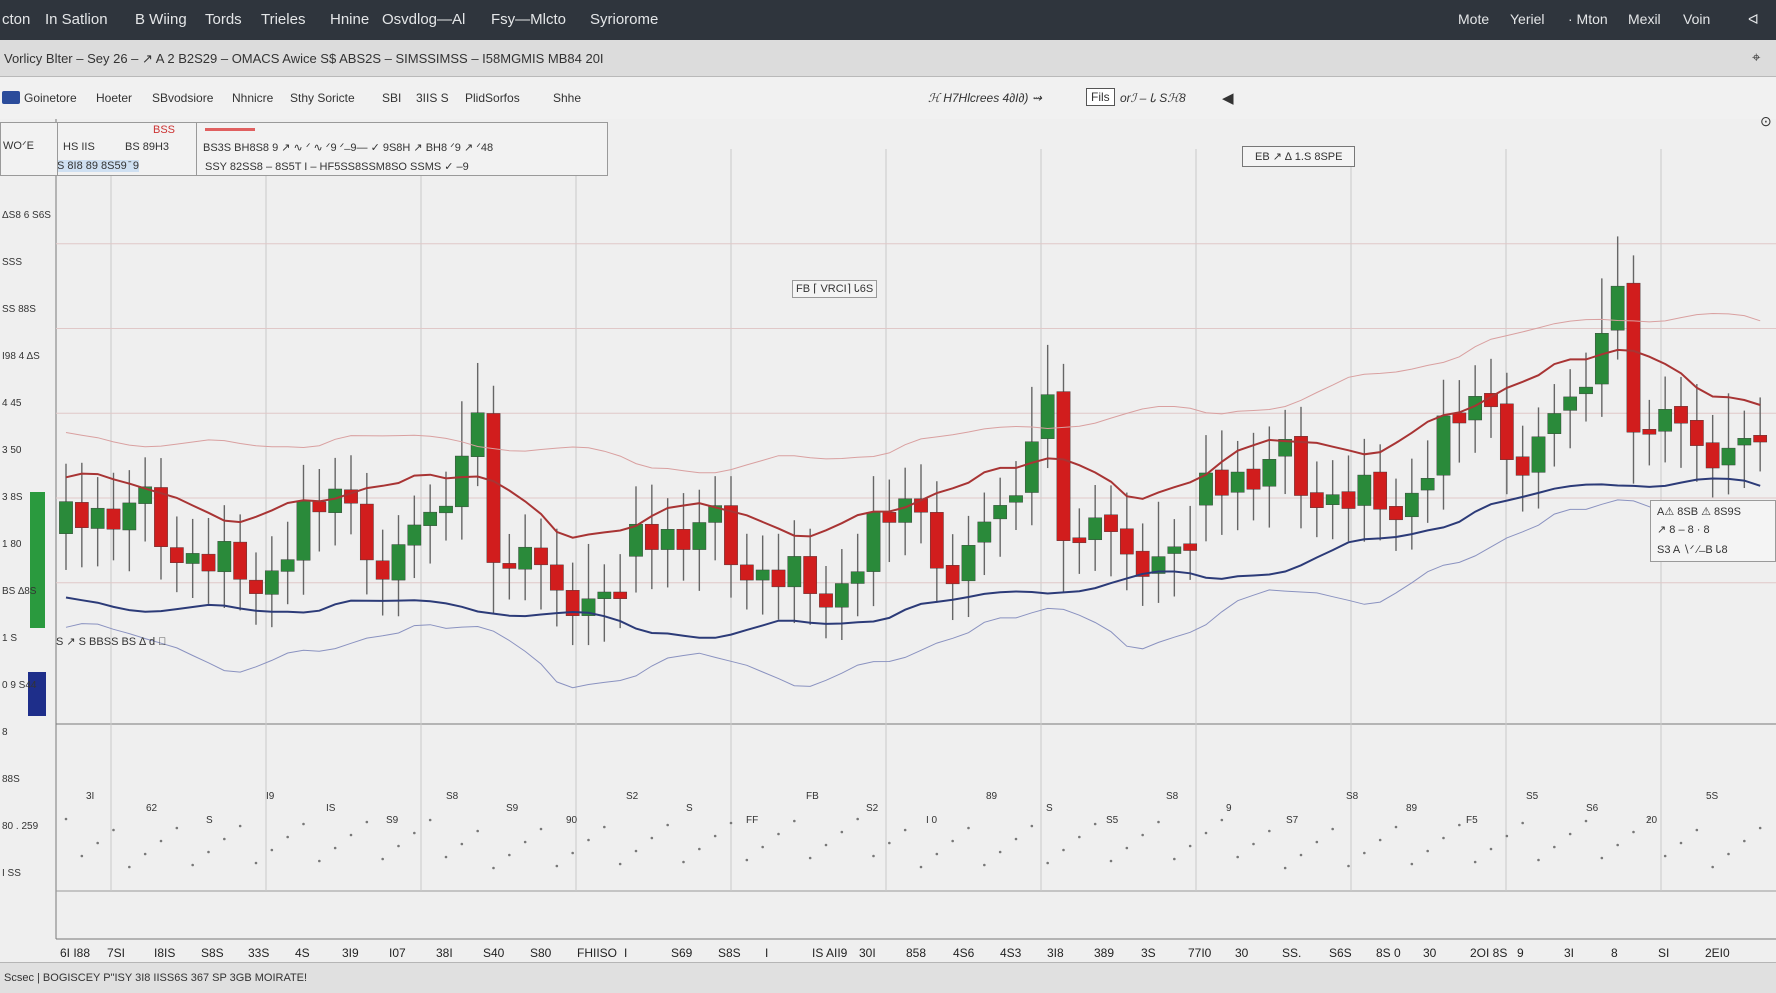 This screenshot has width=1776, height=993. Describe the element at coordinates (391, 98) in the screenshot. I see `toolbar-item: SBI` at that location.